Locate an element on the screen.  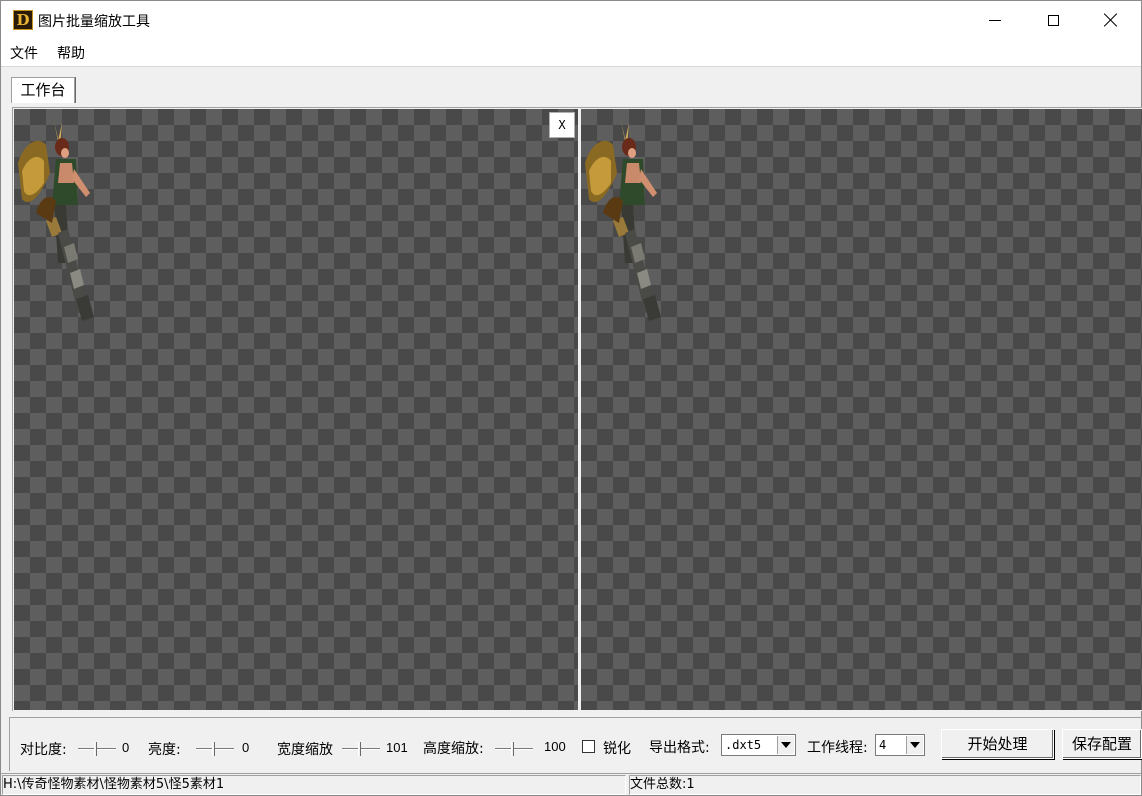
save-config-button: 保存配置 is located at coordinates (1102, 744).